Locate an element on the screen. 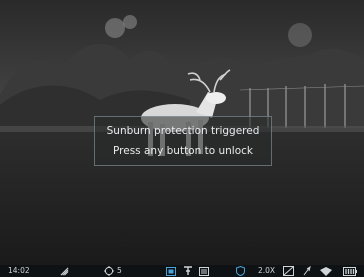  battery-icon is located at coordinates (350, 271).